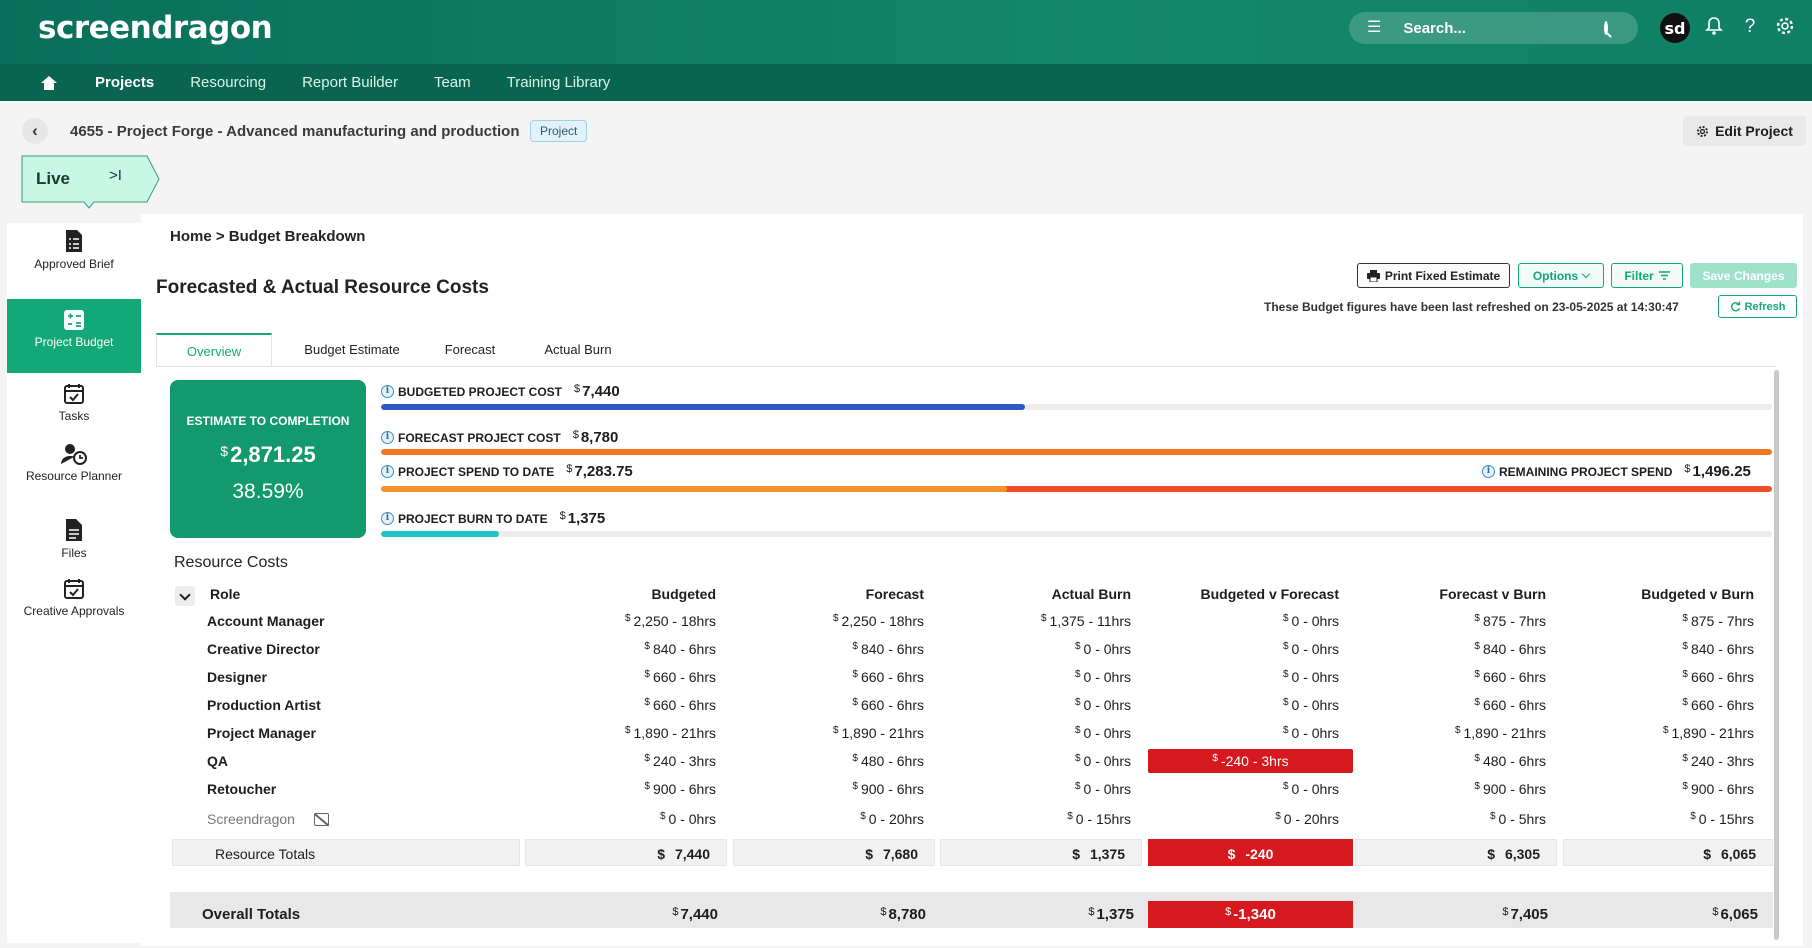 This screenshot has height=948, width=1812. Describe the element at coordinates (493, 518) in the screenshot. I see `project-burn-to-date-metric: i PROJECT BURN TO DATE $1,375` at that location.